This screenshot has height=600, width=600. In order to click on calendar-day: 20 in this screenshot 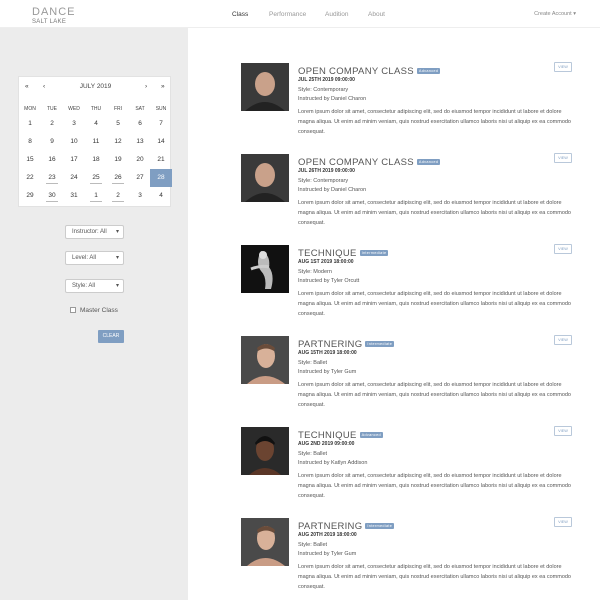, I will do `click(140, 160)`.